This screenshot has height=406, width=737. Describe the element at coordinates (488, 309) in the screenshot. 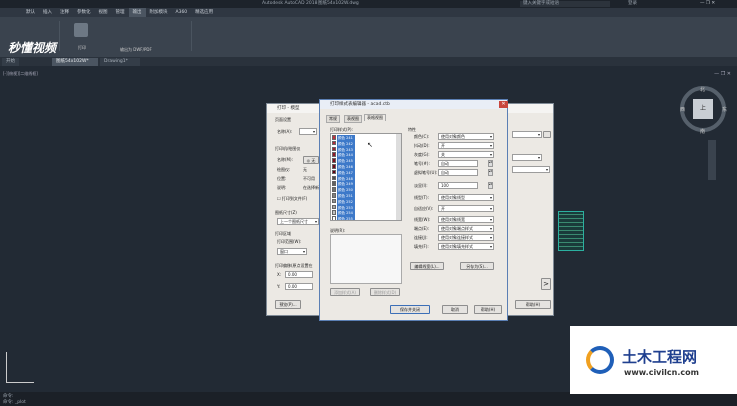

I see `help-button: 帮助(H)` at that location.